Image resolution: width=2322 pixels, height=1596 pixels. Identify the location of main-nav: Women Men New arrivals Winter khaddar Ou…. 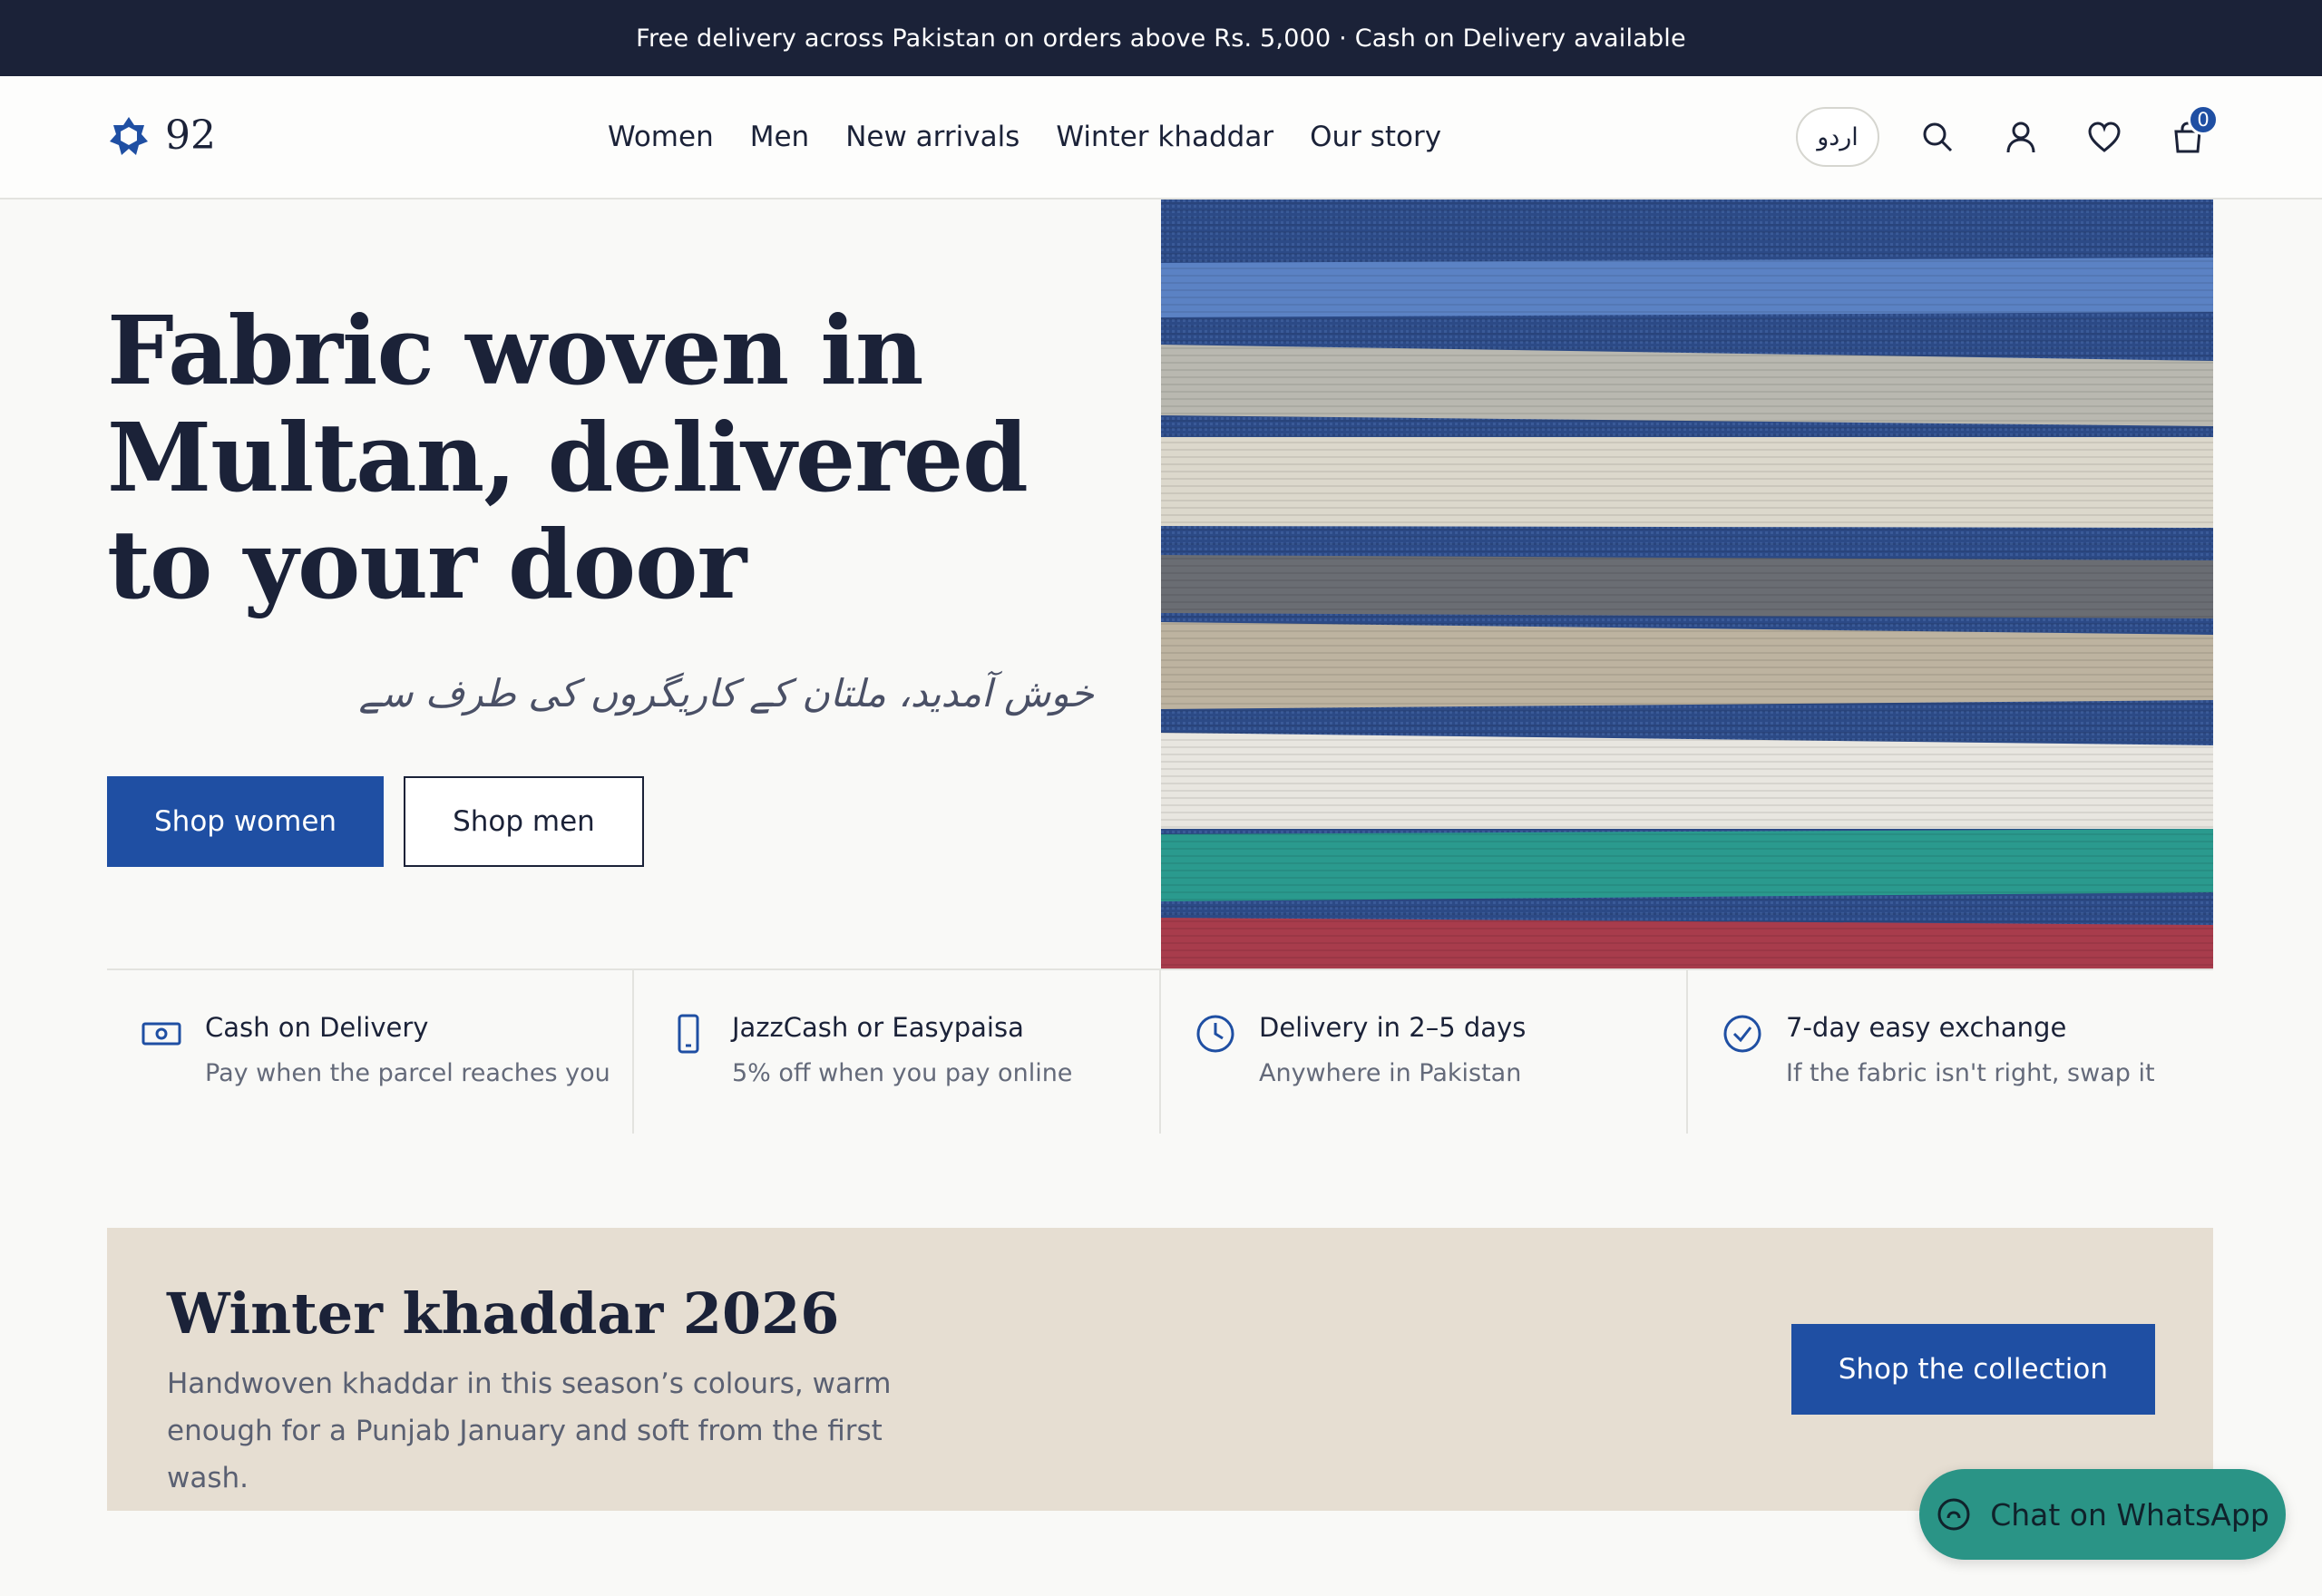
(1024, 137).